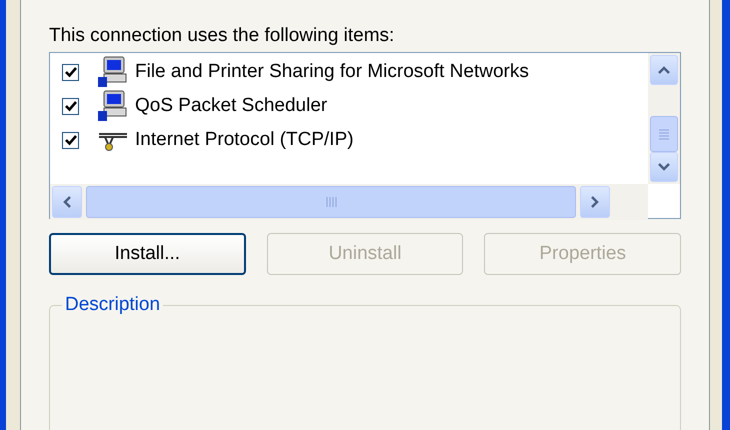  I want to click on scroll-right-button, so click(595, 202).